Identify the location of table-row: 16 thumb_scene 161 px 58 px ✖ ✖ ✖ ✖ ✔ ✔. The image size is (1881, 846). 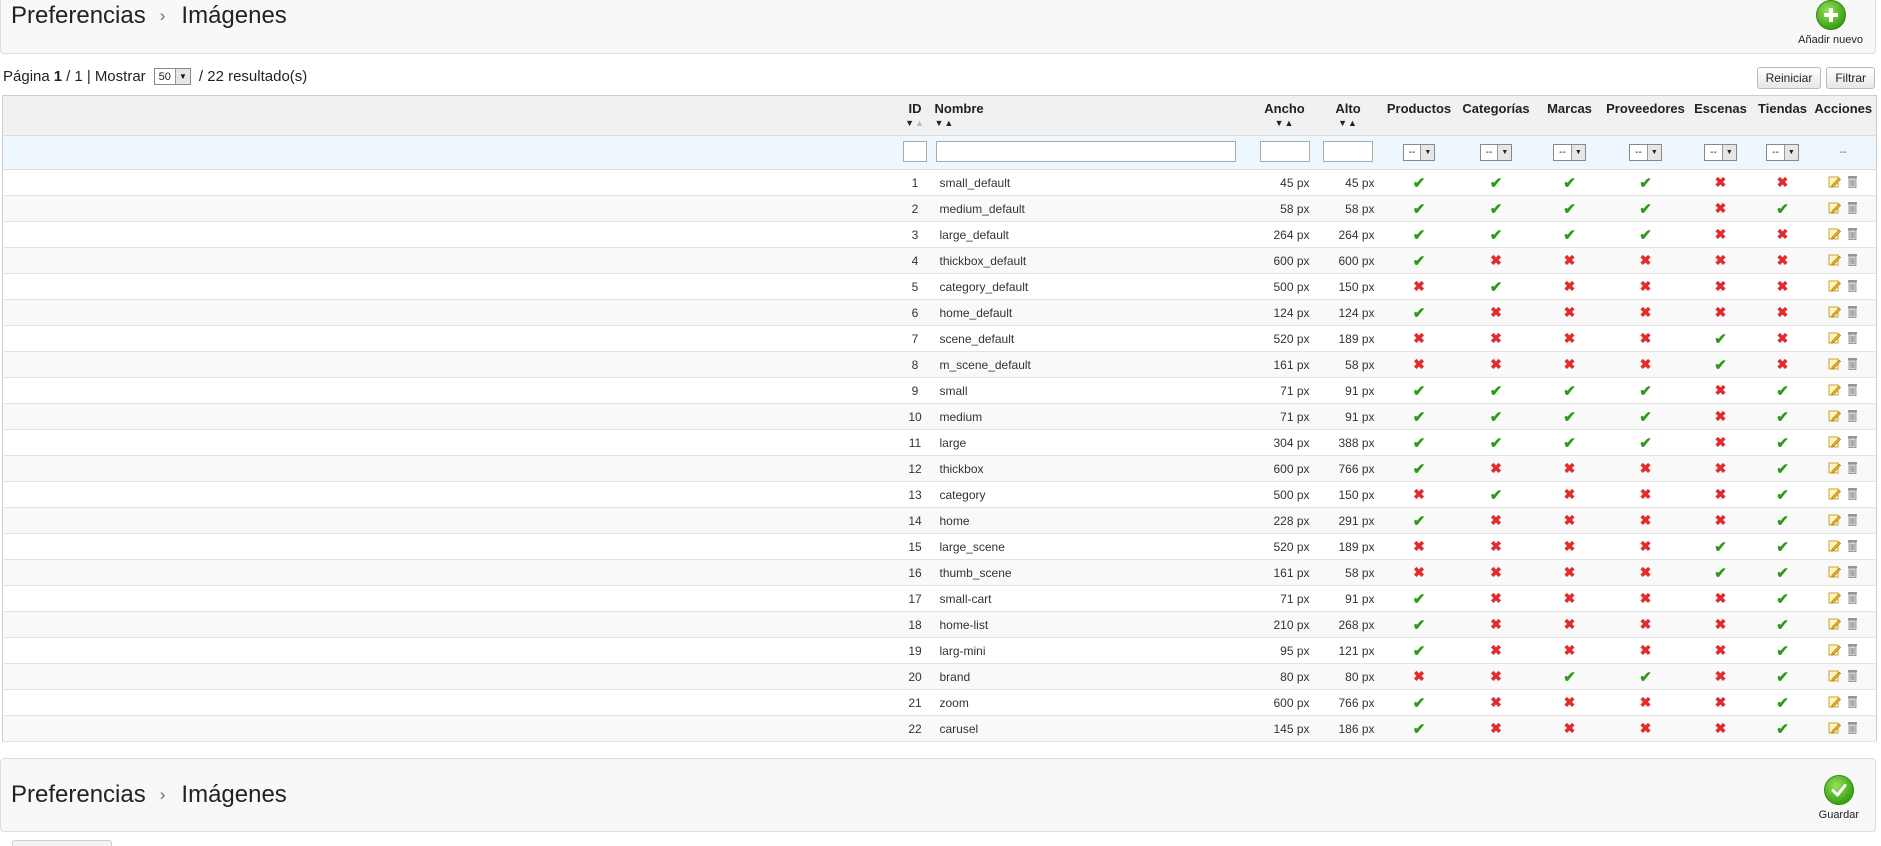
(939, 572).